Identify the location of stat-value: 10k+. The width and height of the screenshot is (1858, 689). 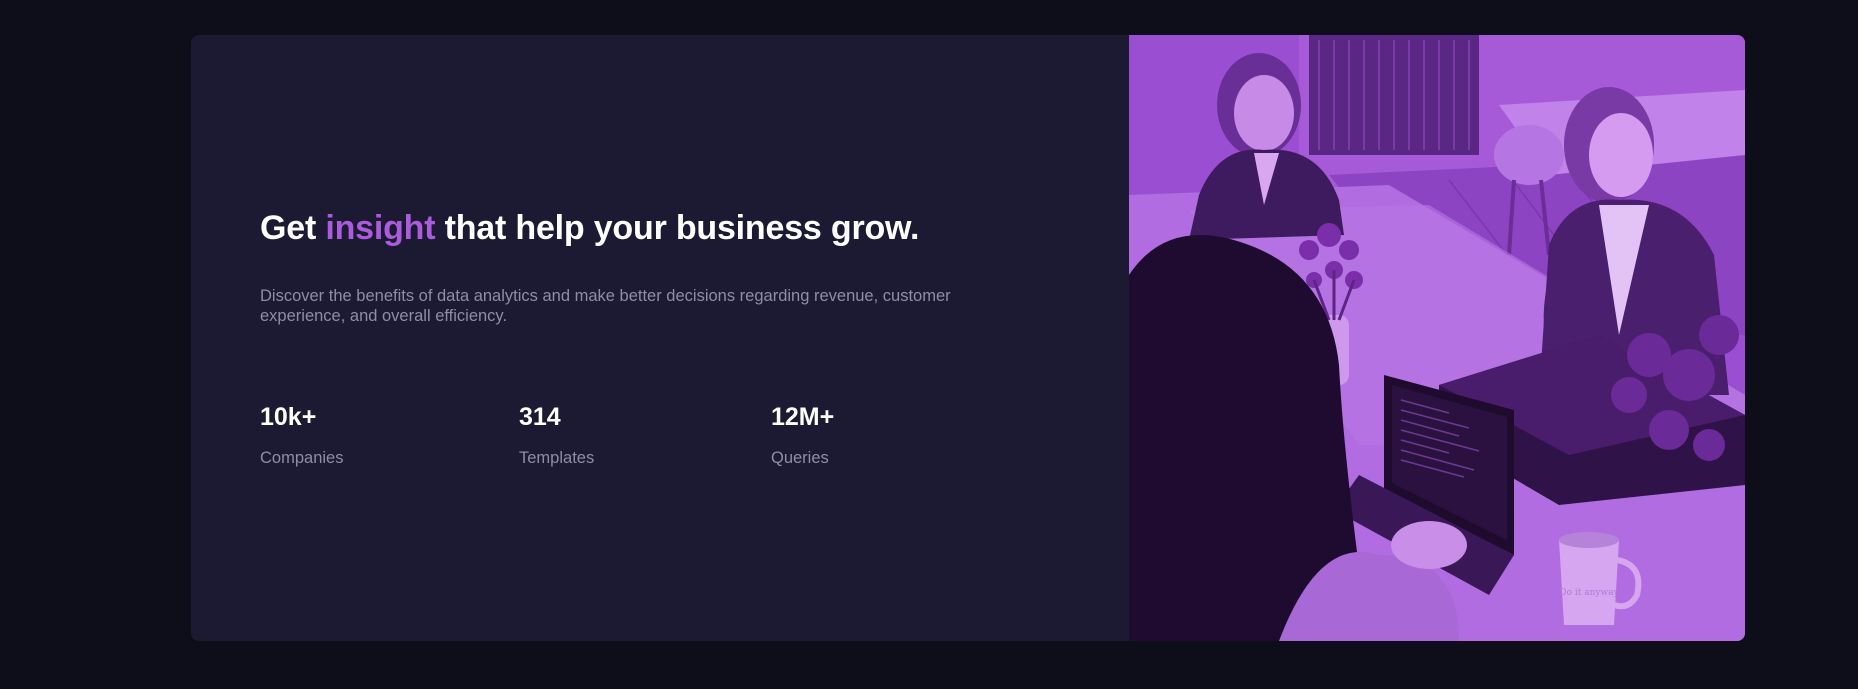
(288, 417).